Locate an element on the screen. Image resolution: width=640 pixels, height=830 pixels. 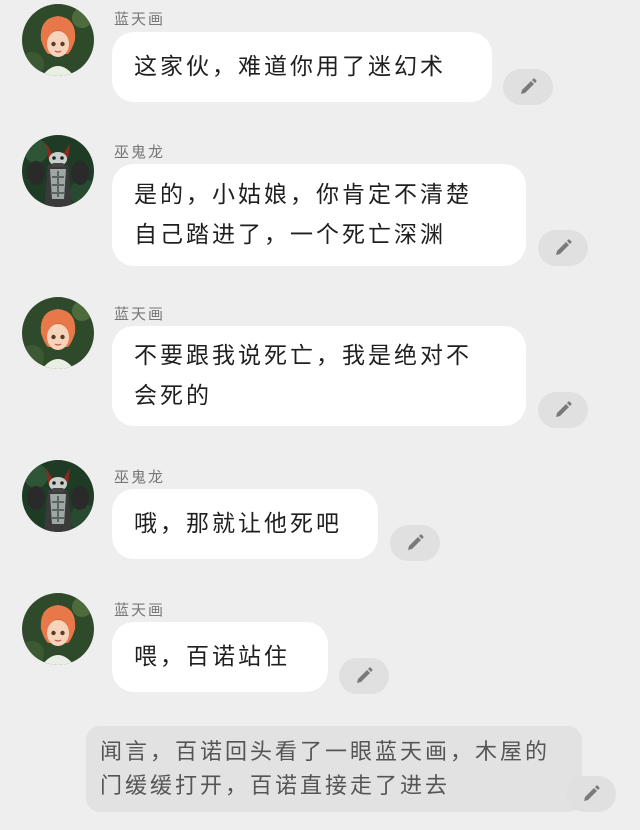
message-bubble: 不要跟我说死亡，我是绝对不 会死的 is located at coordinates (319, 376).